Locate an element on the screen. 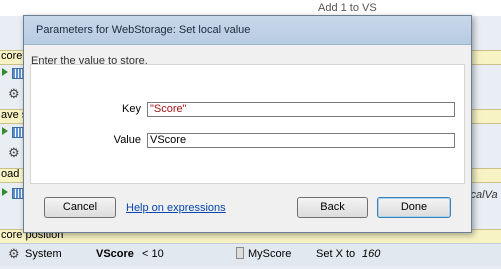 The height and width of the screenshot is (269, 501). event-row is located at coordinates (250, 8).